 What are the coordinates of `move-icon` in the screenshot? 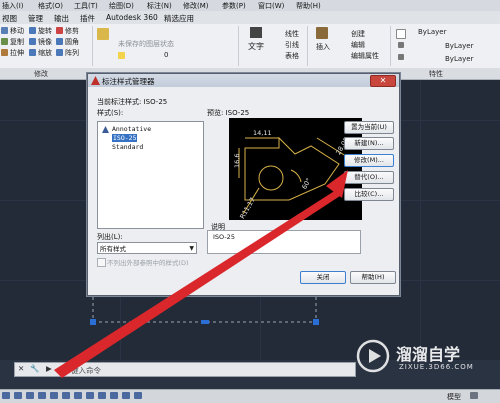 It's located at (4, 30).